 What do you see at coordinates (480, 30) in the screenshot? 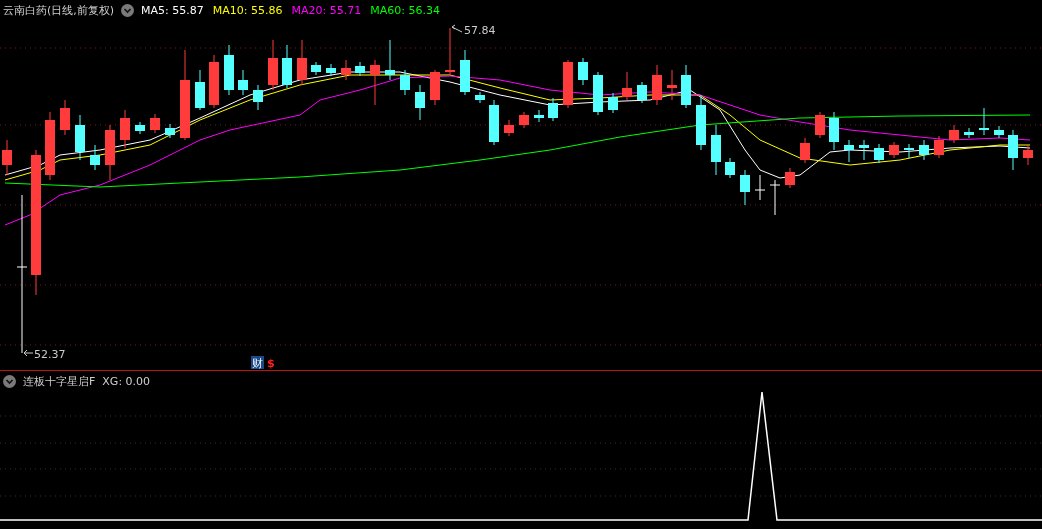
I see `high-price-label: 57.84` at bounding box center [480, 30].